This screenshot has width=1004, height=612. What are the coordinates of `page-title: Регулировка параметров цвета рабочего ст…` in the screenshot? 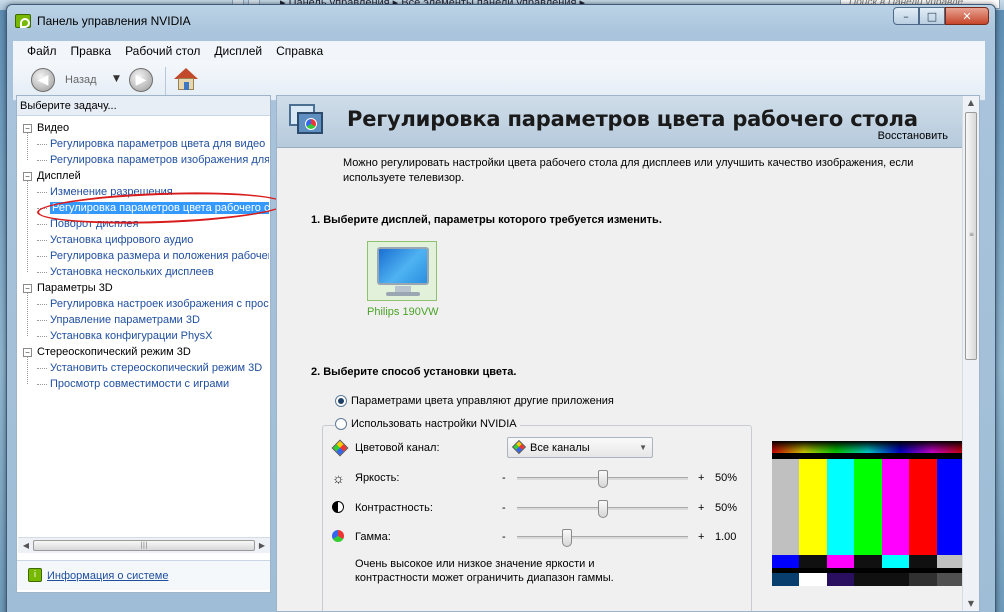 It's located at (632, 119).